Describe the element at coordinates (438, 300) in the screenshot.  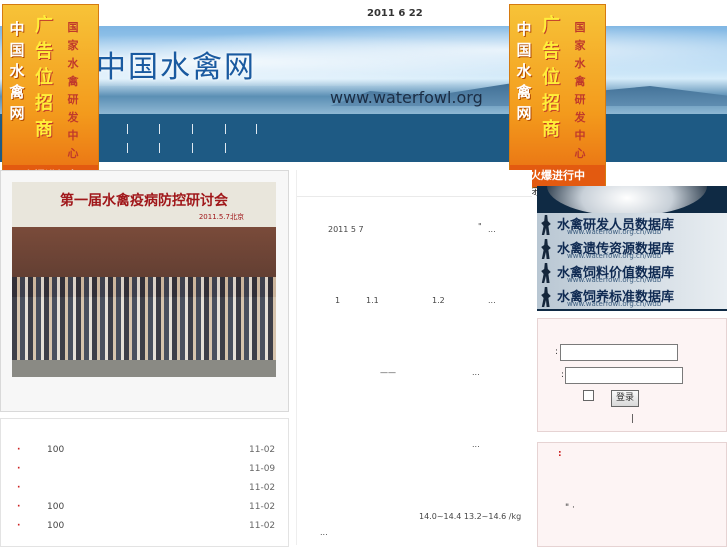
I see `article-num: 1.2` at that location.